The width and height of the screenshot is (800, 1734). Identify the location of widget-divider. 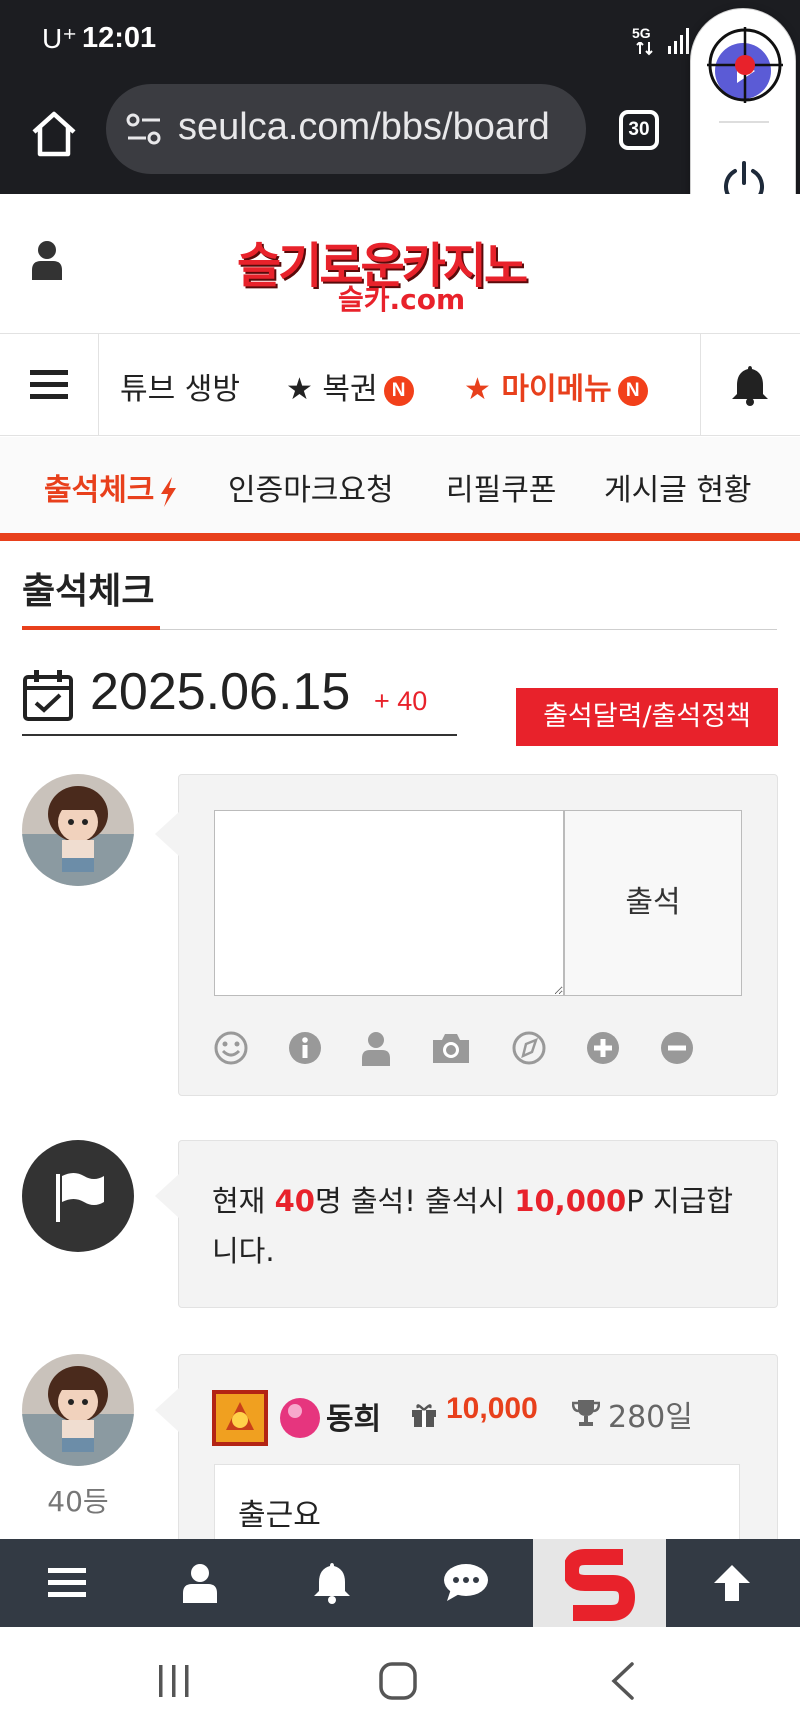
(744, 122).